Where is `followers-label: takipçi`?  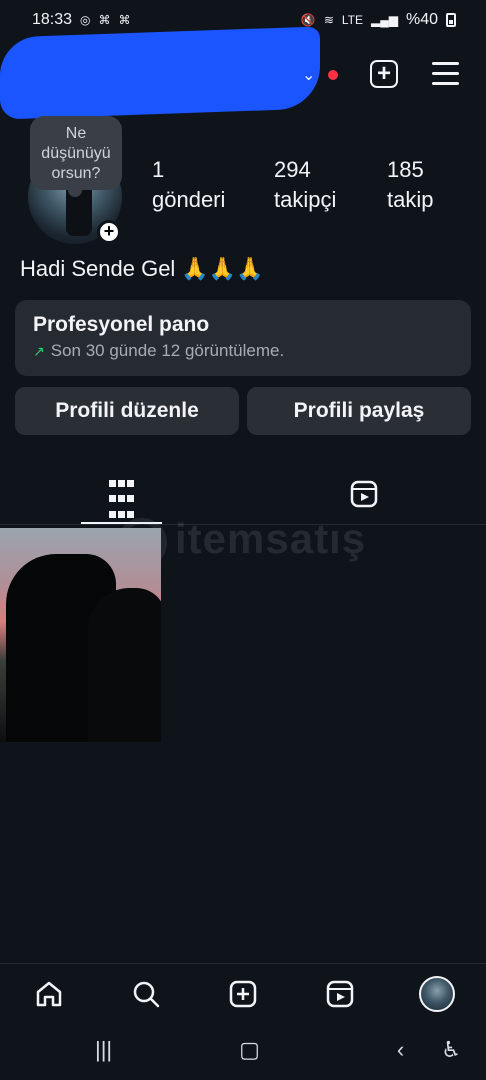
followers-label: takipçi is located at coordinates (305, 199).